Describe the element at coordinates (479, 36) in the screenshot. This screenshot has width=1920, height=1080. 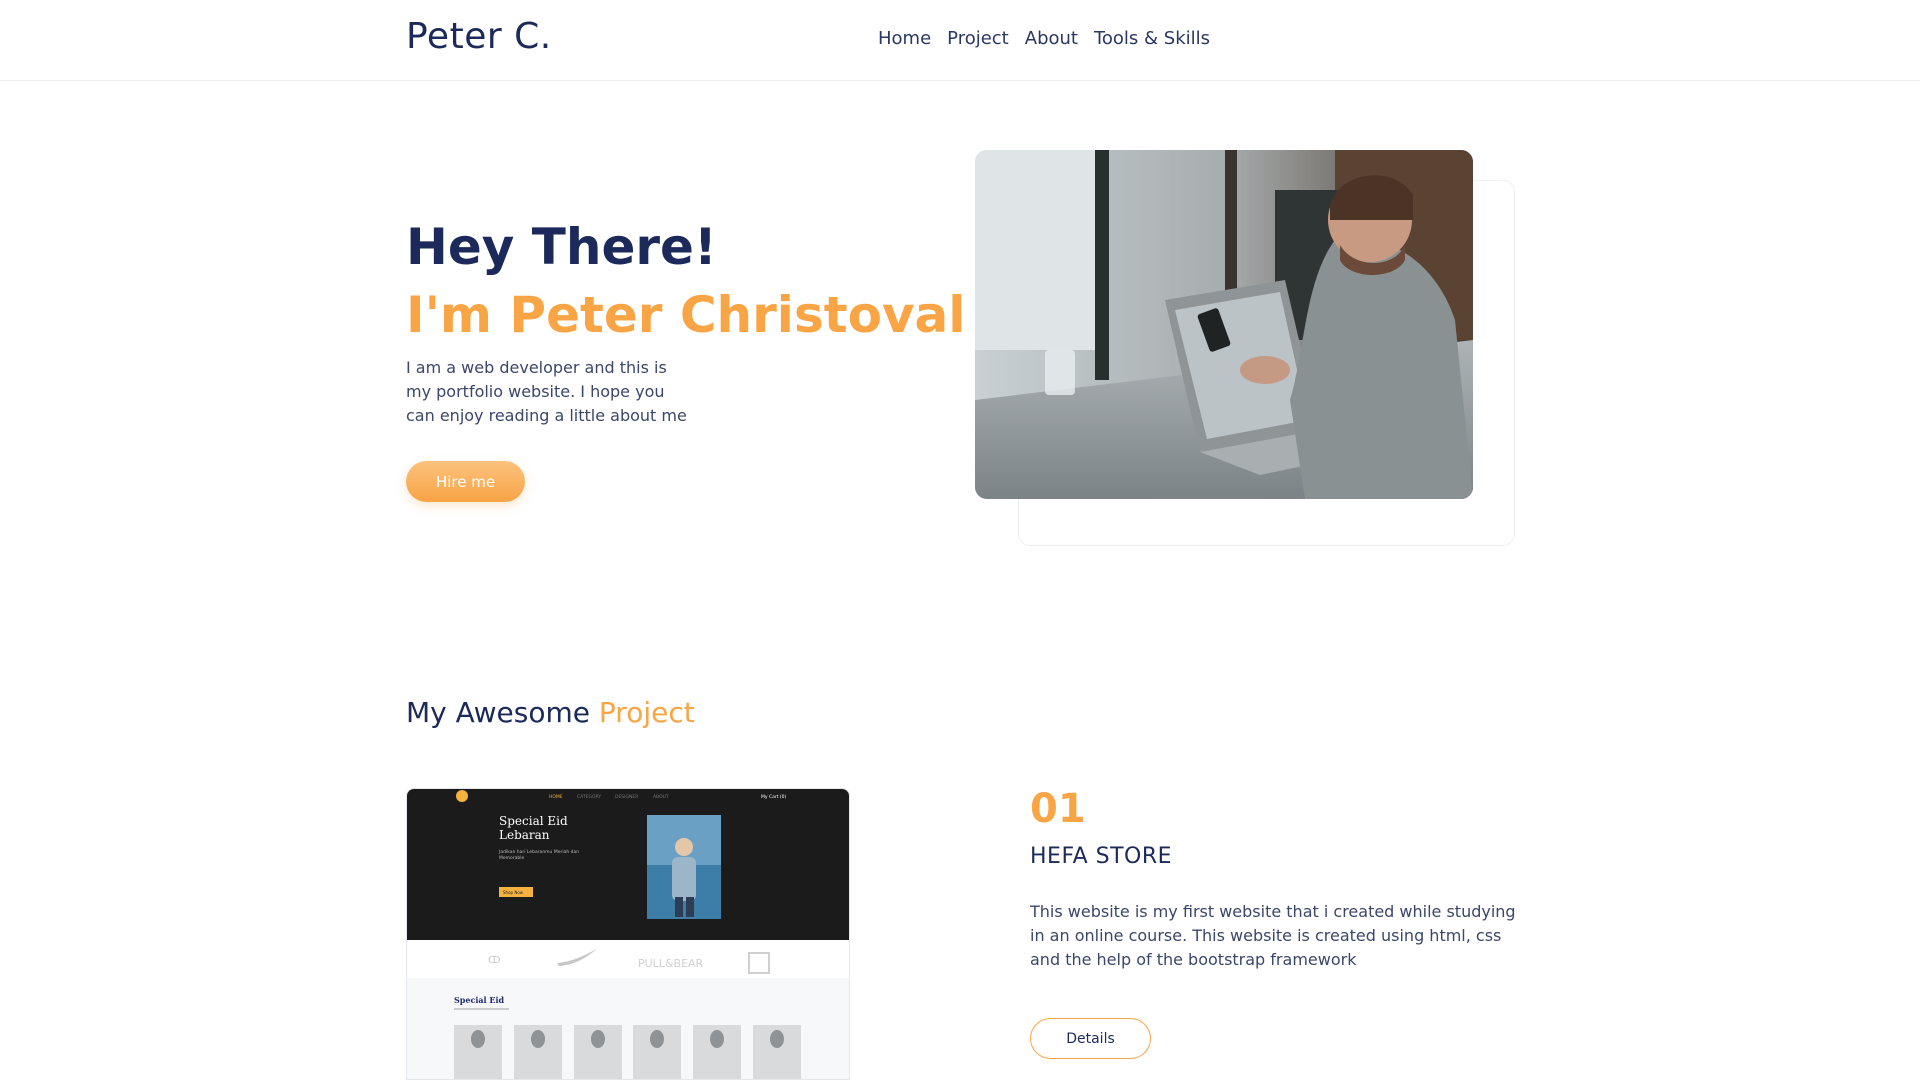
I see `brand-logo: Peter C.` at that location.